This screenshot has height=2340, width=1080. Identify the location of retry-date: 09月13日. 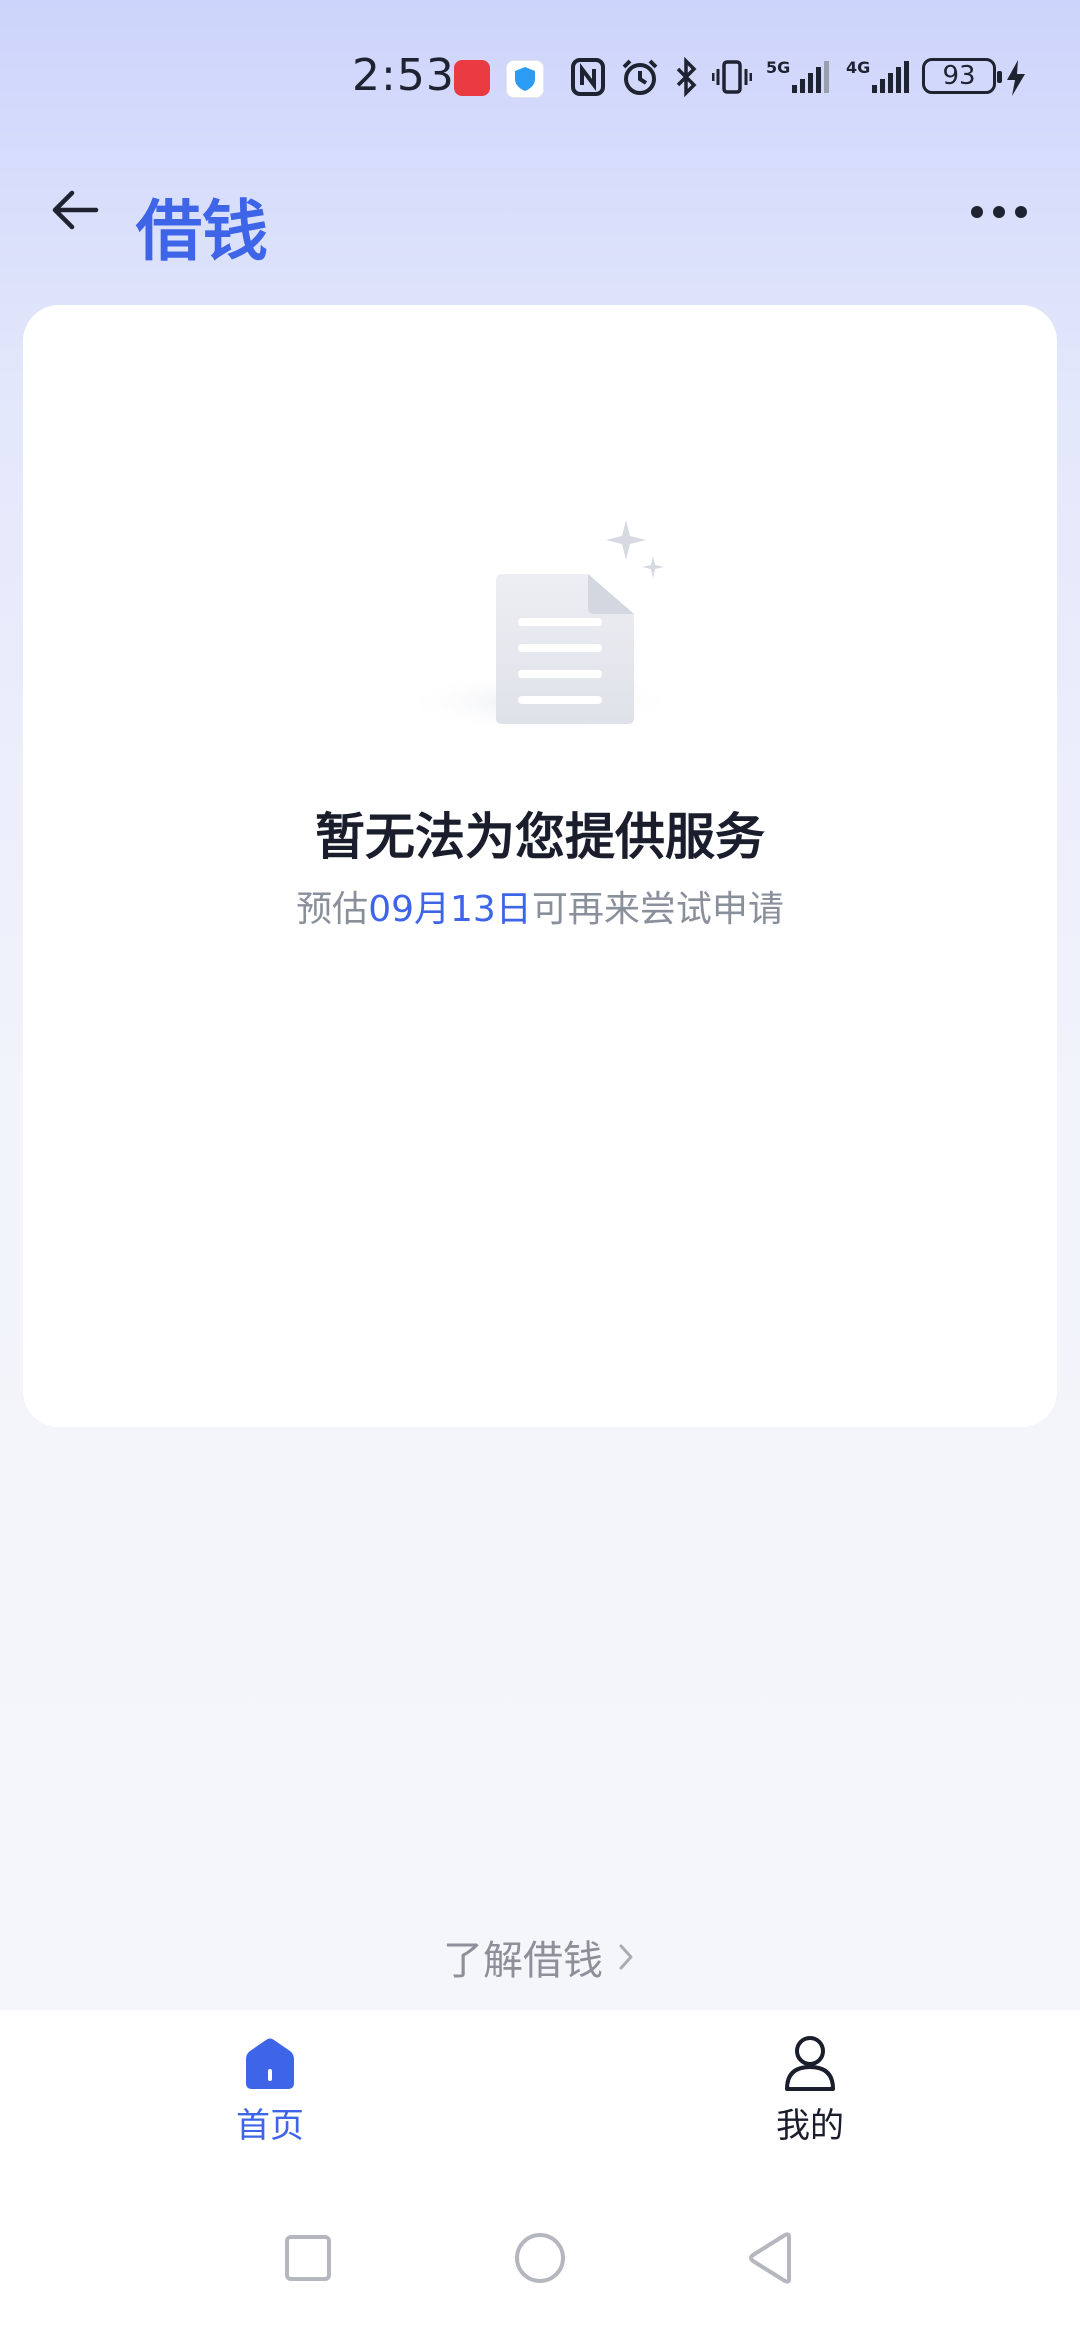
(450, 909).